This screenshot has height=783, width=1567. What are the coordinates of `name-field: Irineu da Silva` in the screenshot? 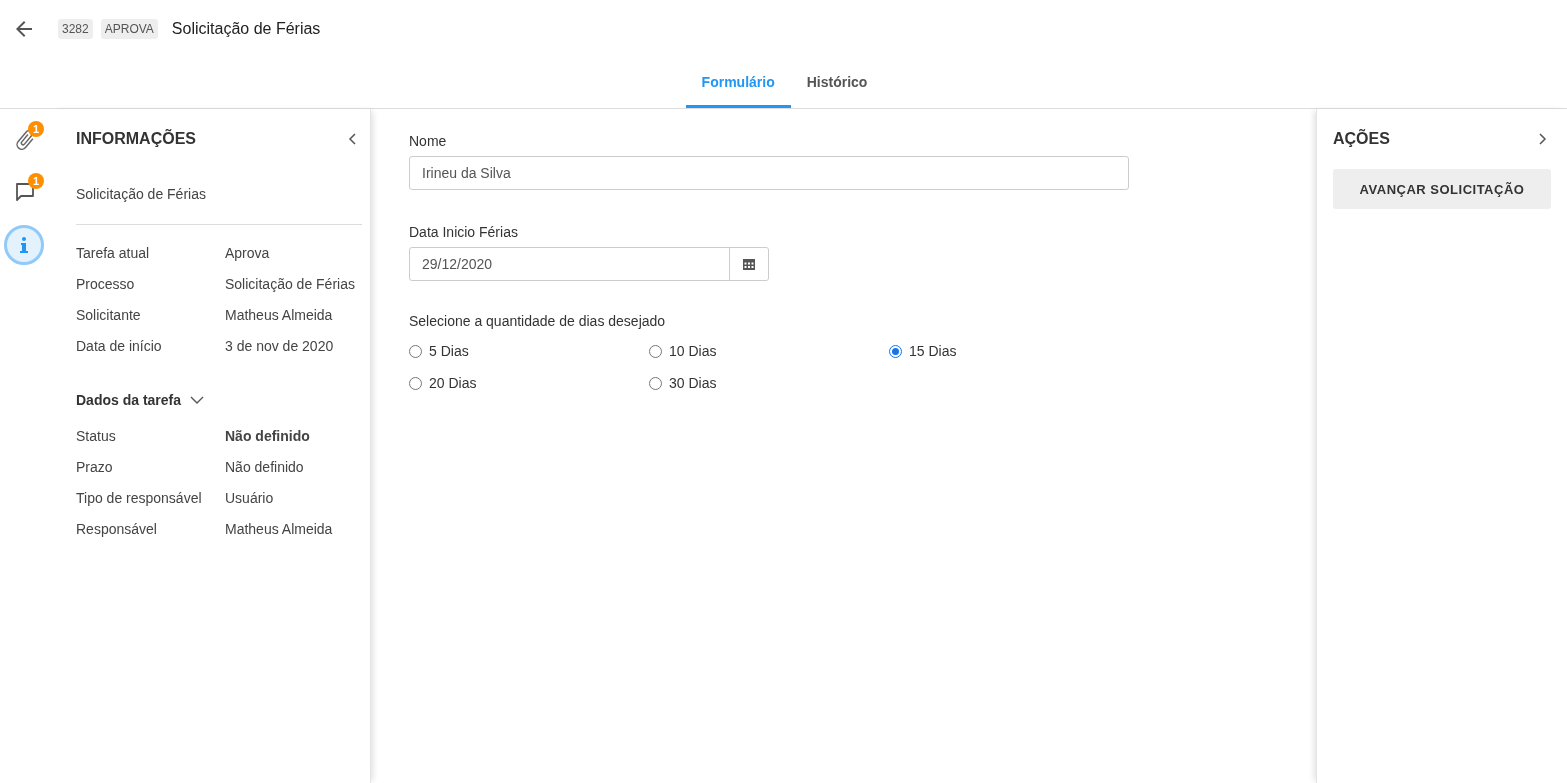 It's located at (769, 173).